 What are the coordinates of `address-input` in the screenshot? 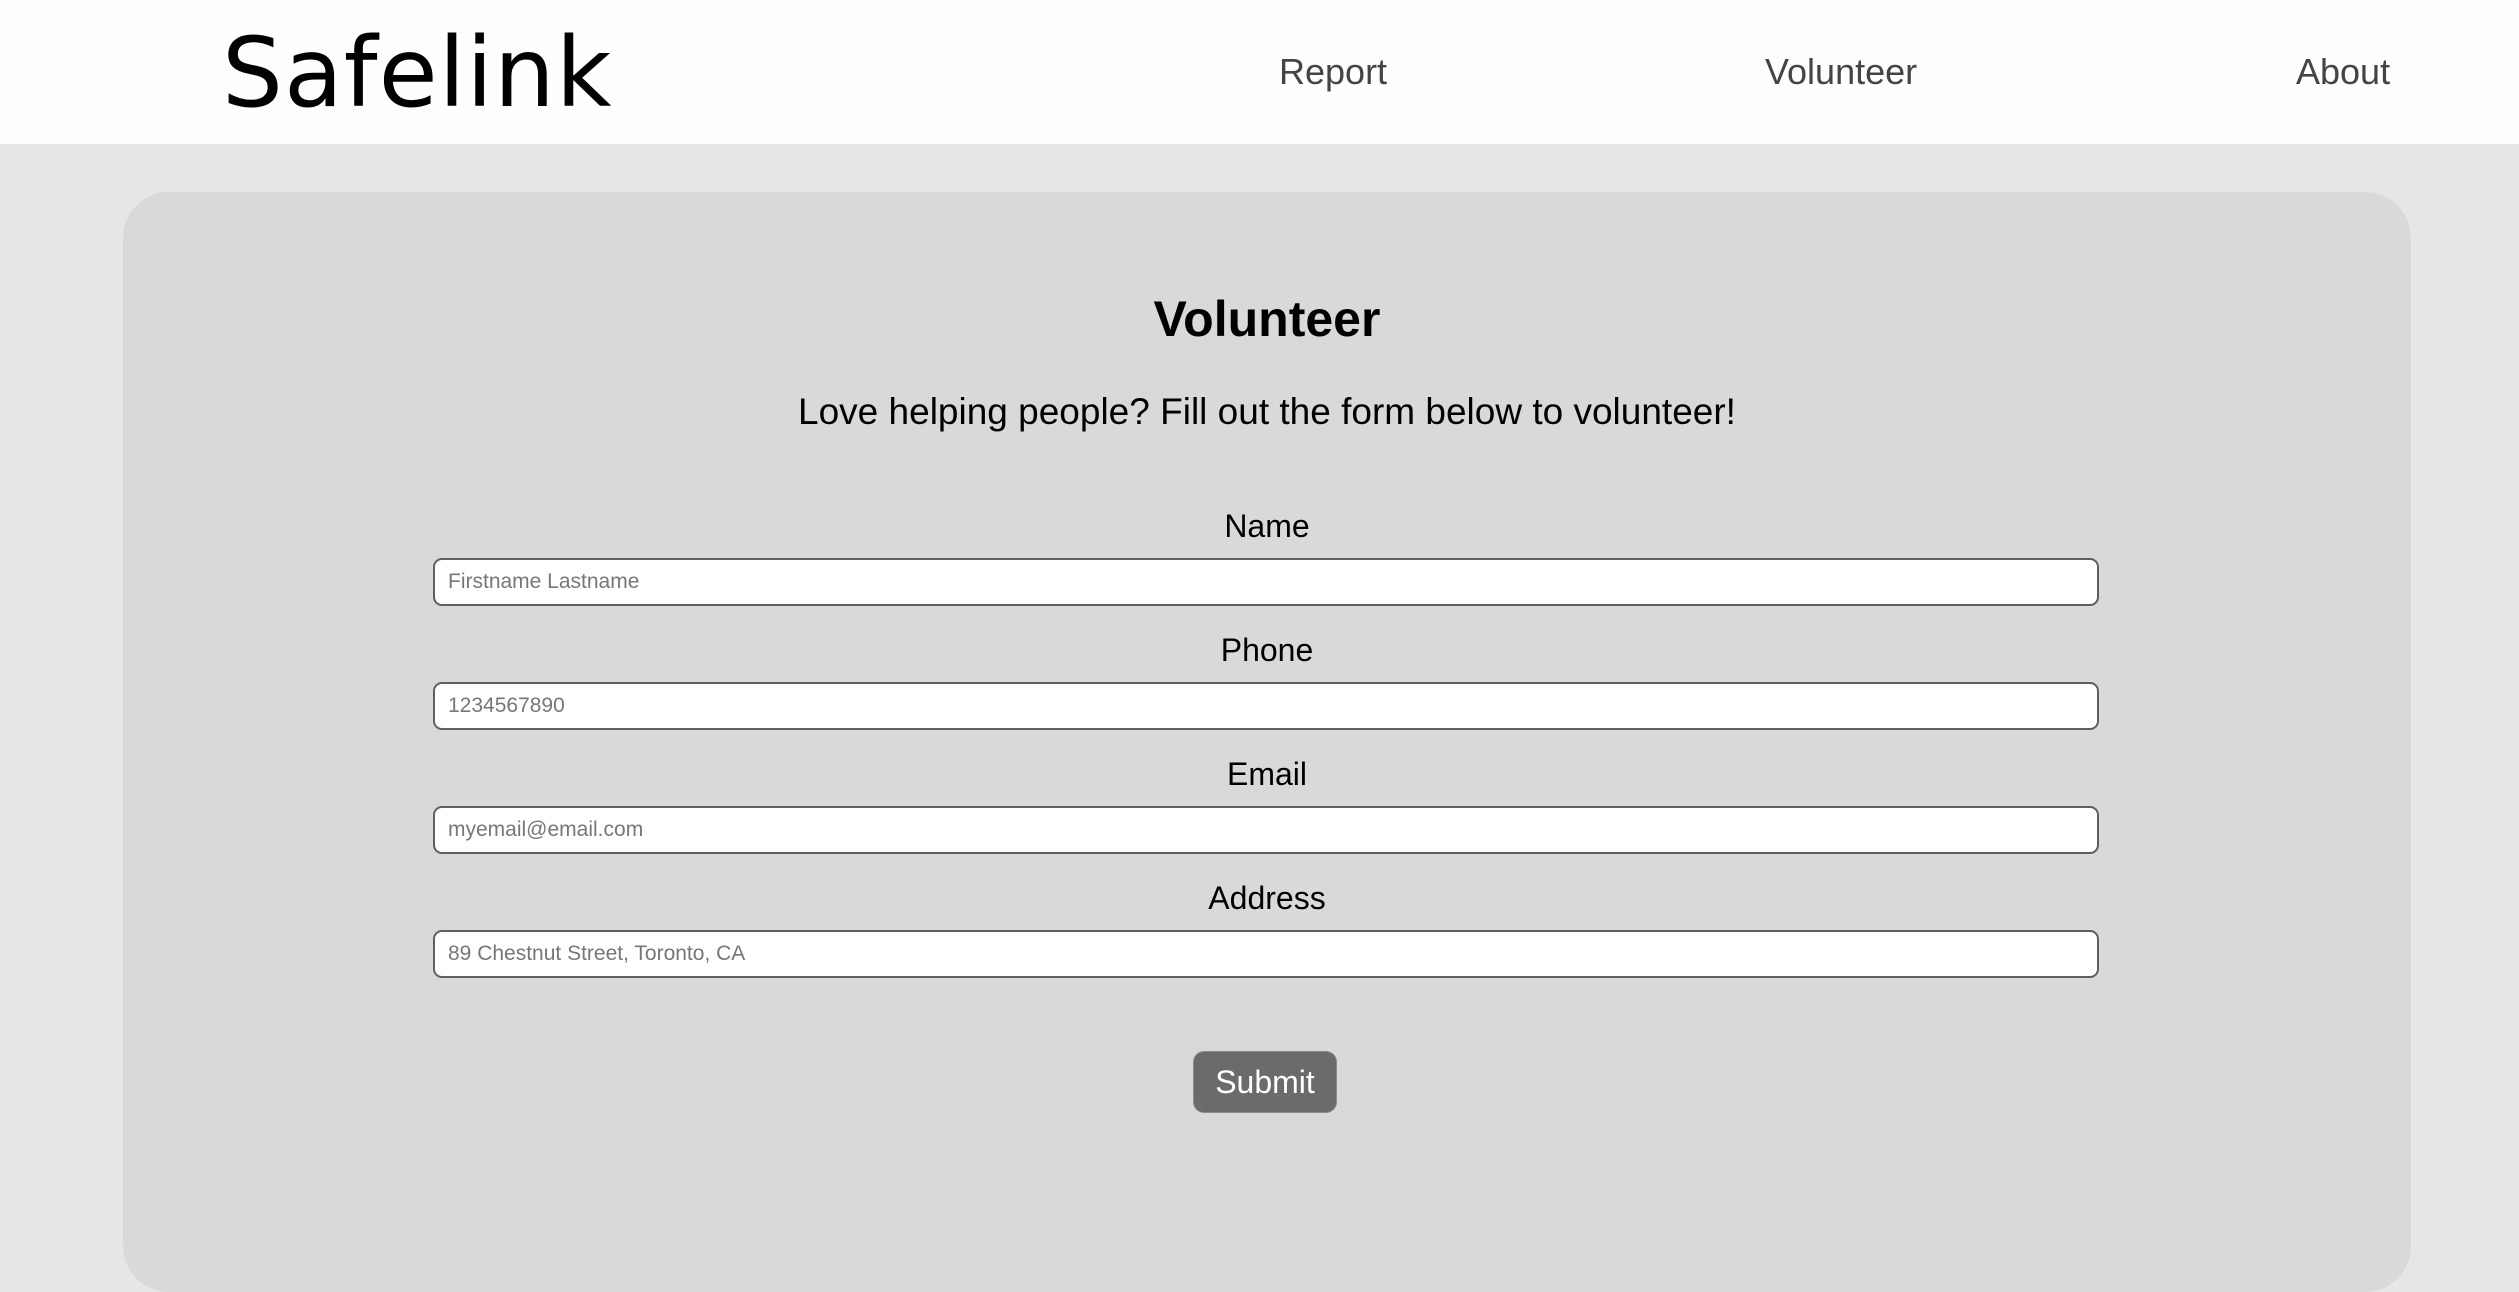 It's located at (1266, 954).